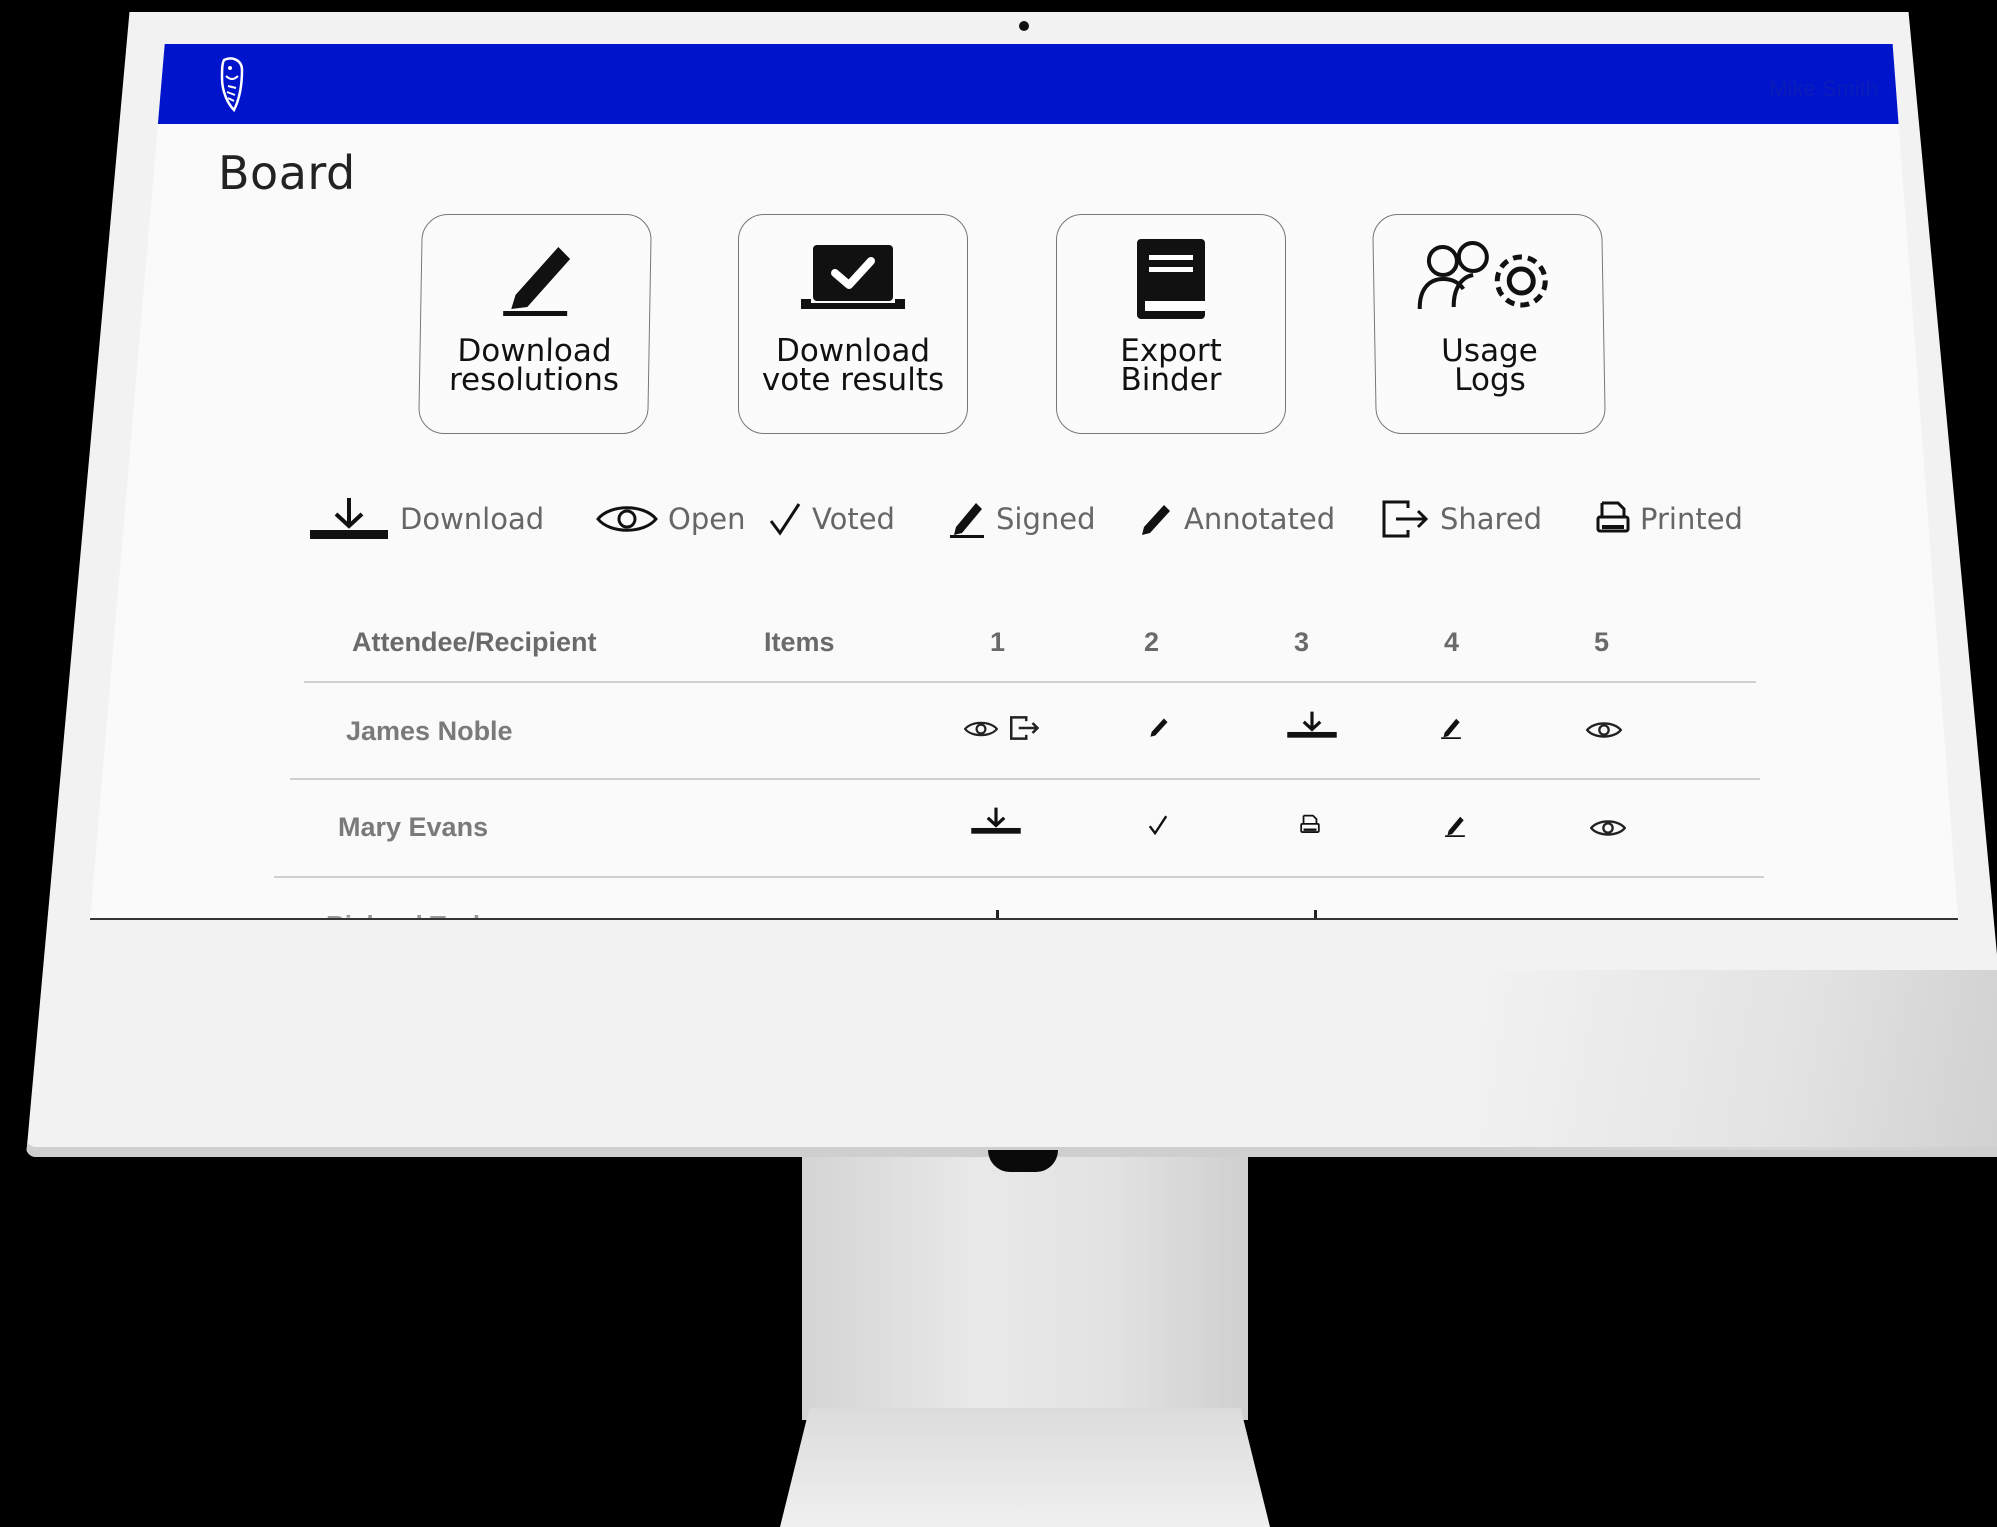  I want to click on legend-label: Download, so click(472, 519).